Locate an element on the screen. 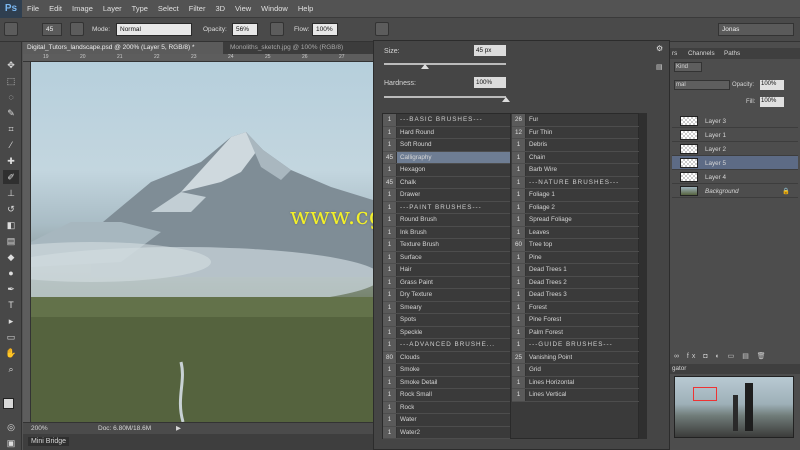  pressure-opacity-icon is located at coordinates (277, 29).